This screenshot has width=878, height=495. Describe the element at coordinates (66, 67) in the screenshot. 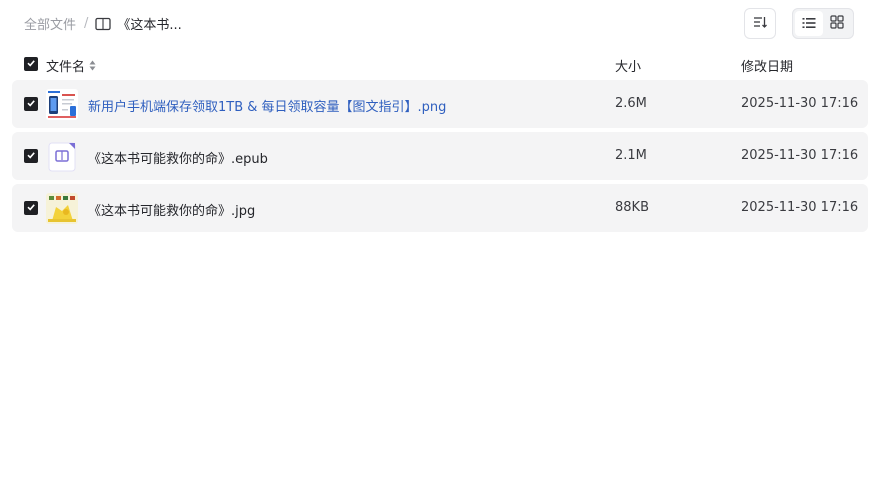

I see `column-name-label: 文件名` at that location.